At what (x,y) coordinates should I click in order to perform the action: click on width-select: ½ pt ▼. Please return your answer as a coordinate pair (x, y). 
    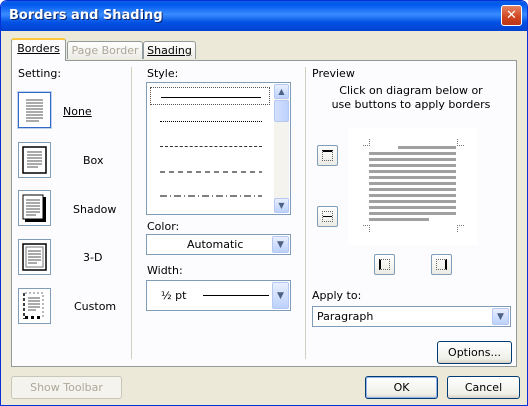
    Looking at the image, I should click on (218, 295).